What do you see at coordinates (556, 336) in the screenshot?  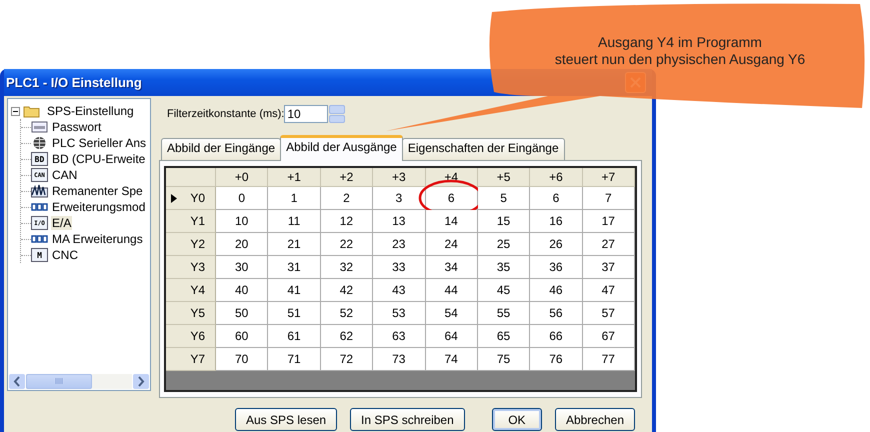 I see `table-cell: 66` at bounding box center [556, 336].